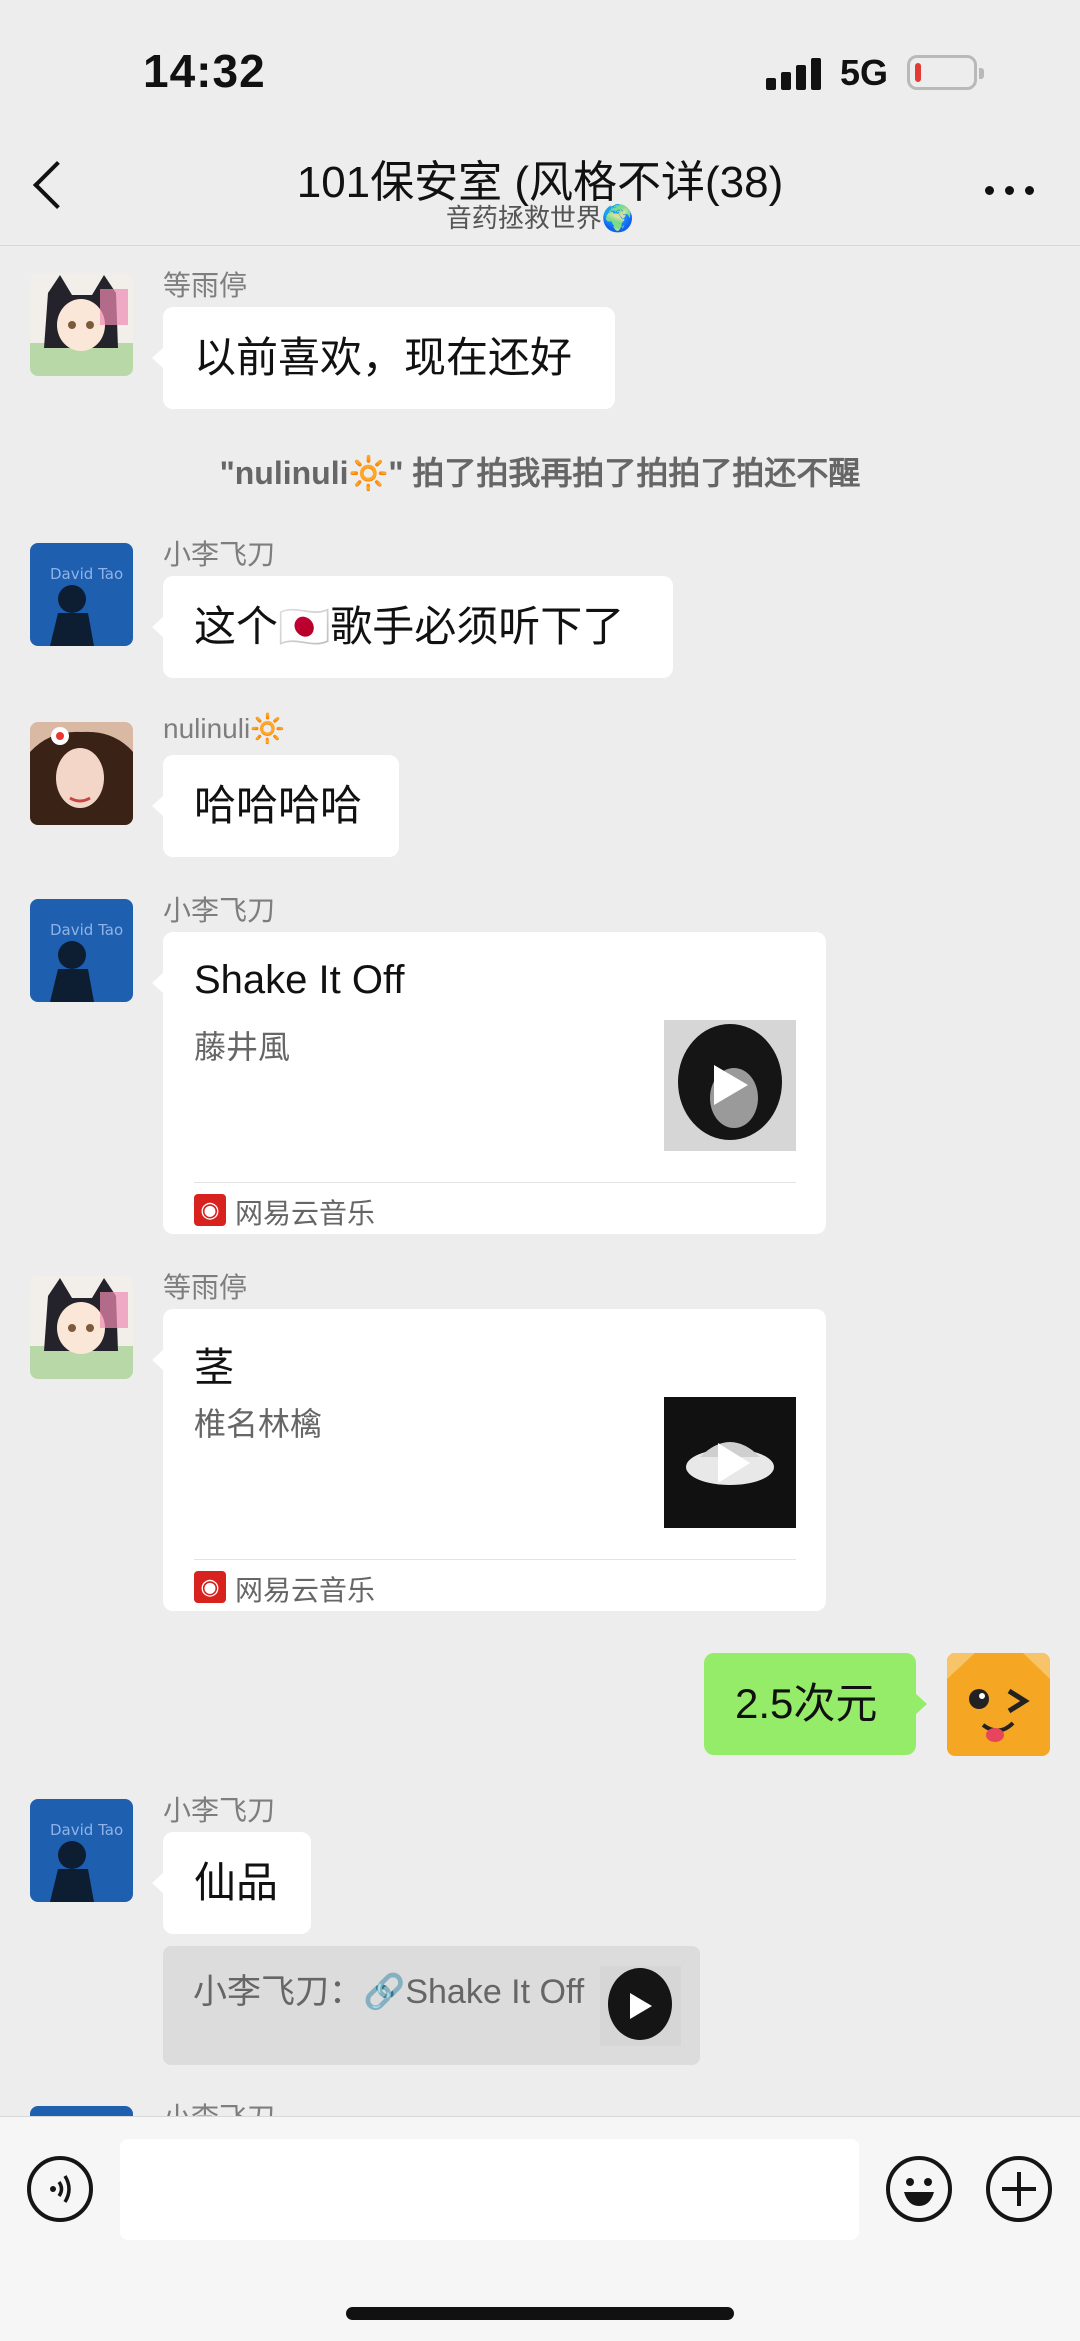 This screenshot has height=2341, width=1080. Describe the element at coordinates (489, 1460) in the screenshot. I see `music-card: 茎 椎名林檎 ◉ 网易云音乐` at that location.